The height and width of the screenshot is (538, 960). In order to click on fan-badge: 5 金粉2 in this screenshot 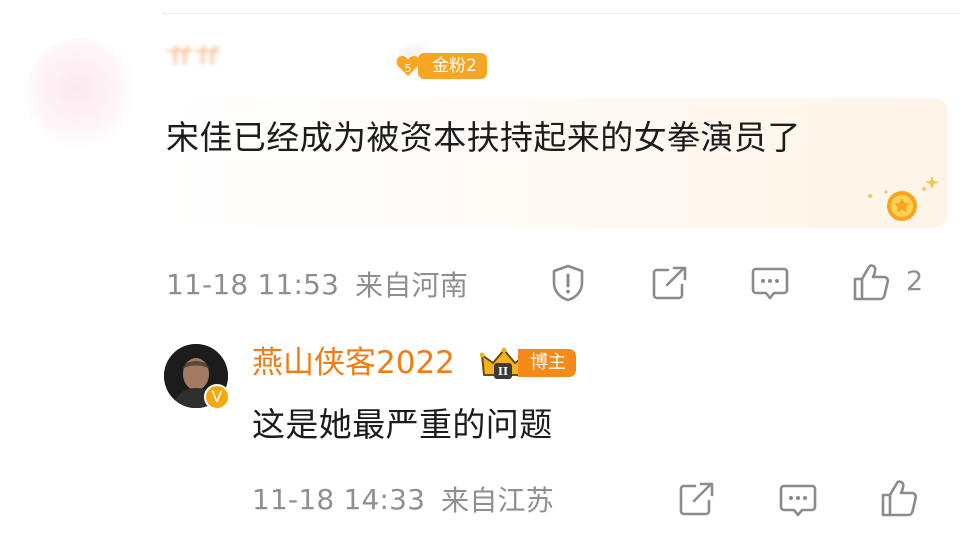, I will do `click(440, 66)`.